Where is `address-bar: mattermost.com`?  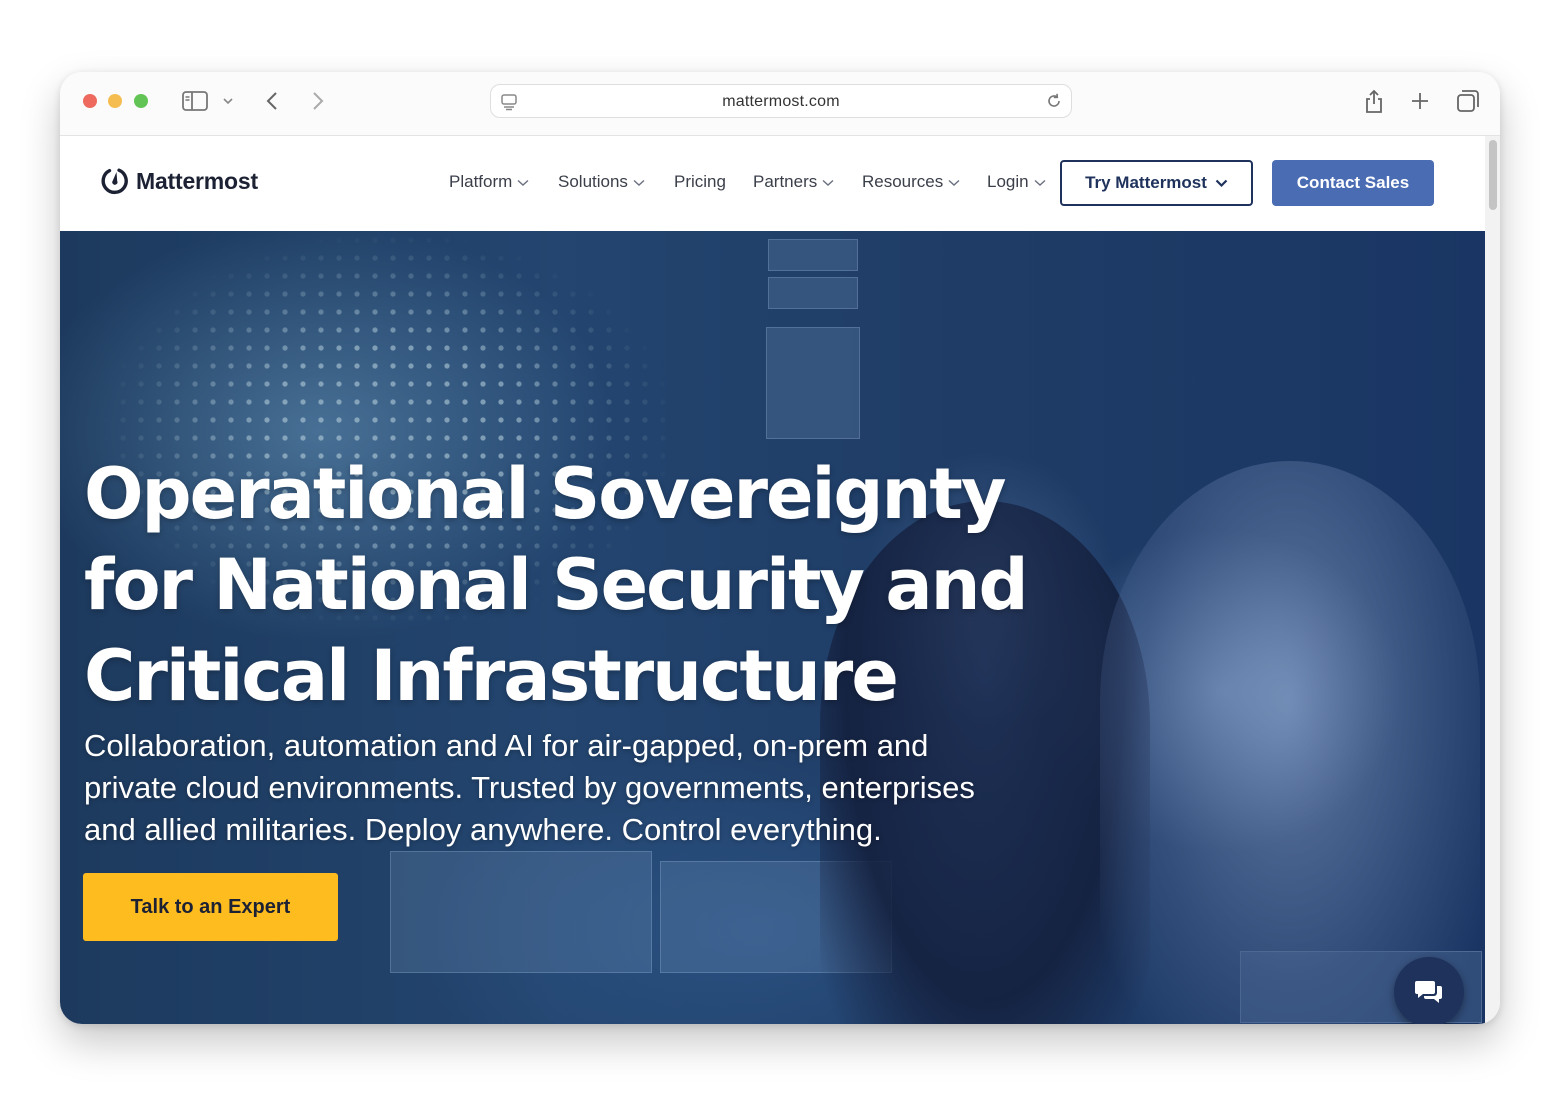
address-bar: mattermost.com is located at coordinates (781, 101).